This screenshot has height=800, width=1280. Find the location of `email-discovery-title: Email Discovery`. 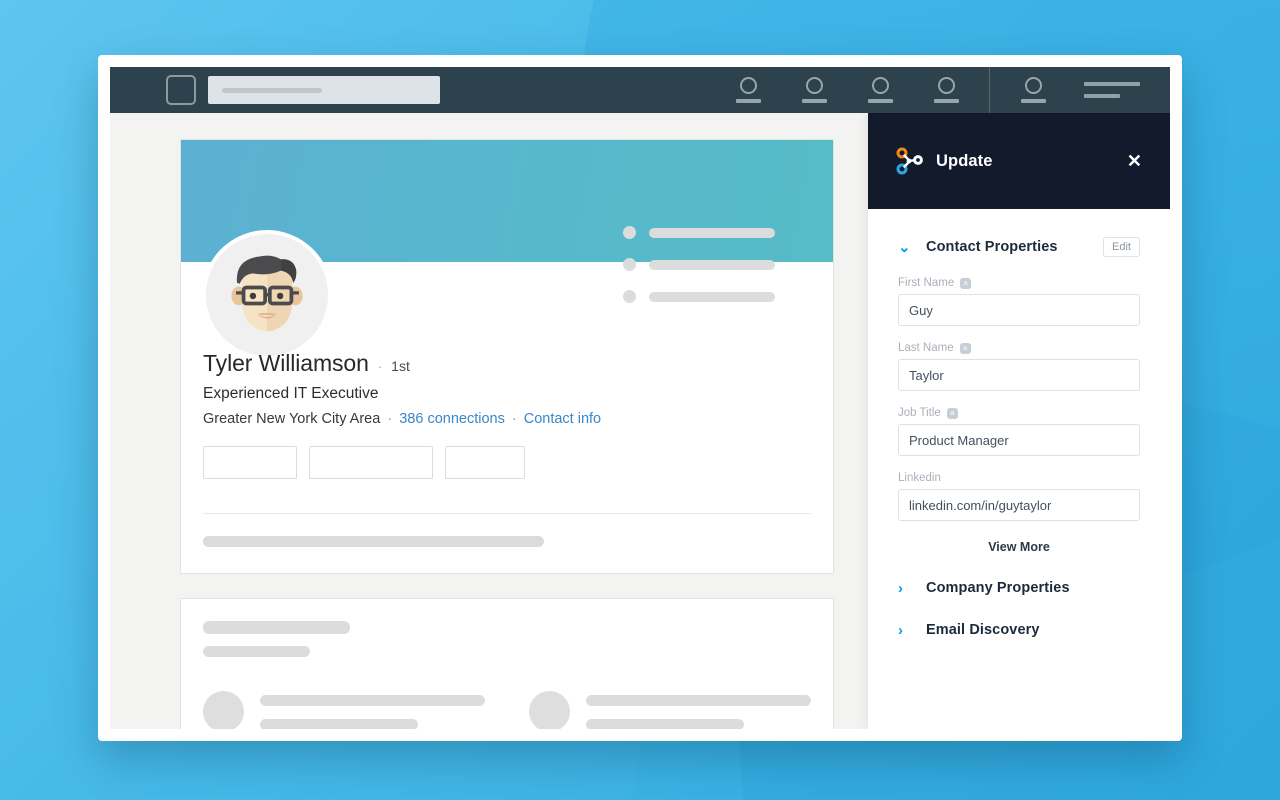

email-discovery-title: Email Discovery is located at coordinates (983, 630).